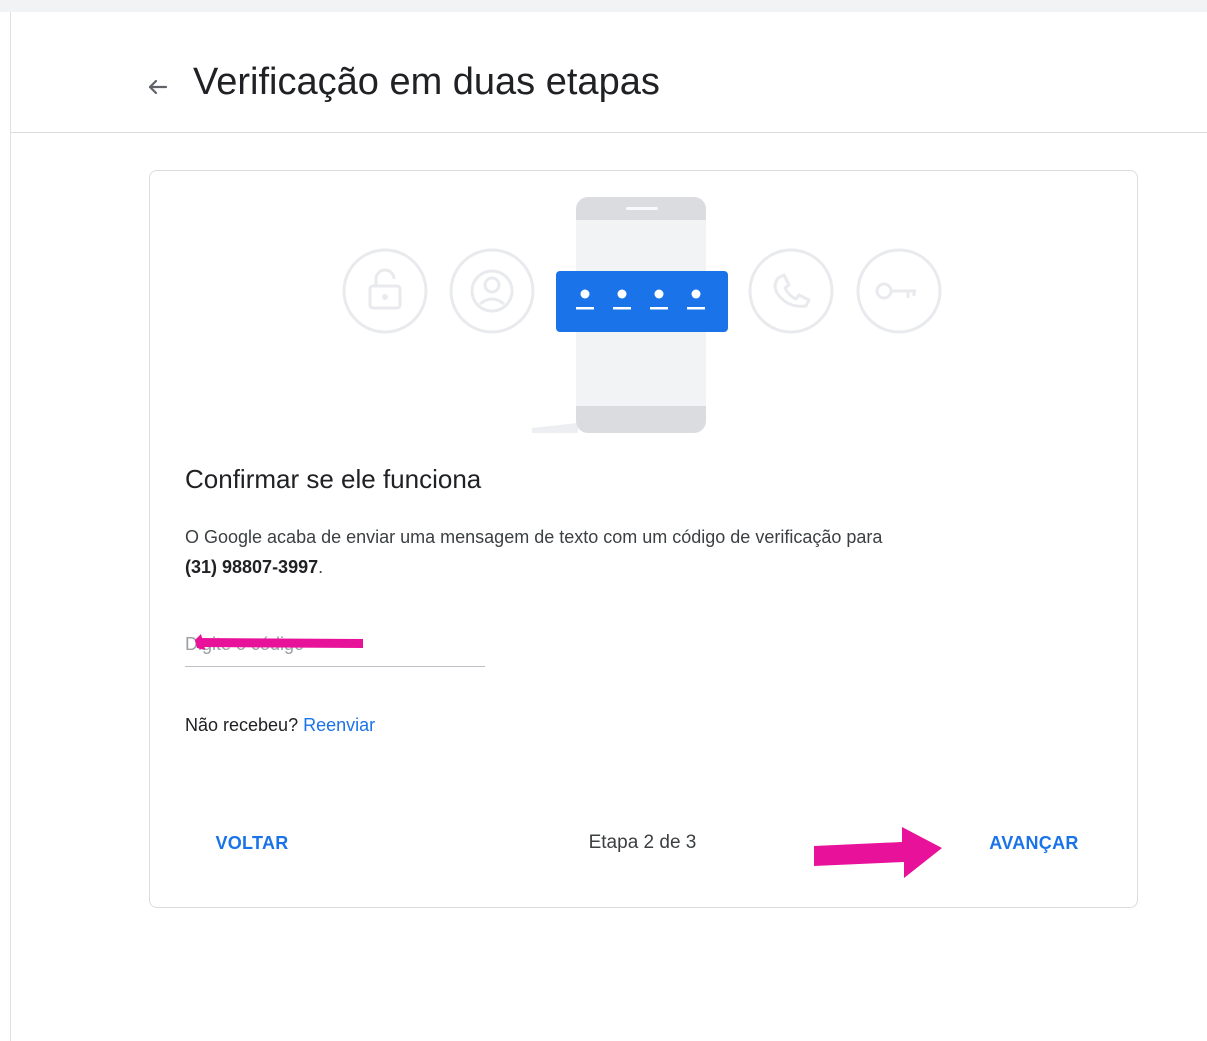 Image resolution: width=1207 pixels, height=1041 pixels. Describe the element at coordinates (899, 291) in the screenshot. I see `key-icon` at that location.